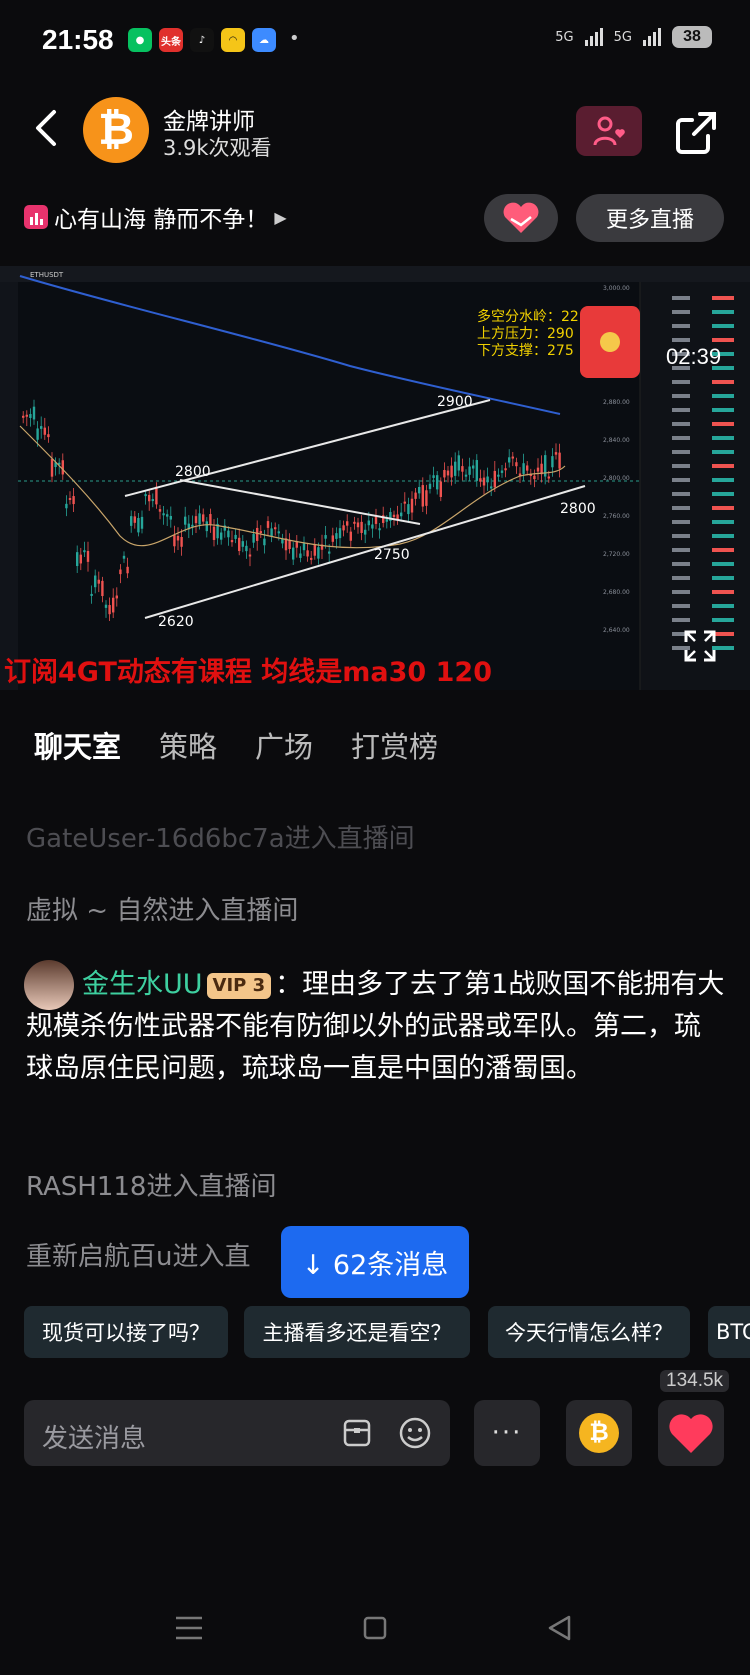 The image size is (750, 1675). What do you see at coordinates (189, 1628) in the screenshot?
I see `menu-icon` at bounding box center [189, 1628].